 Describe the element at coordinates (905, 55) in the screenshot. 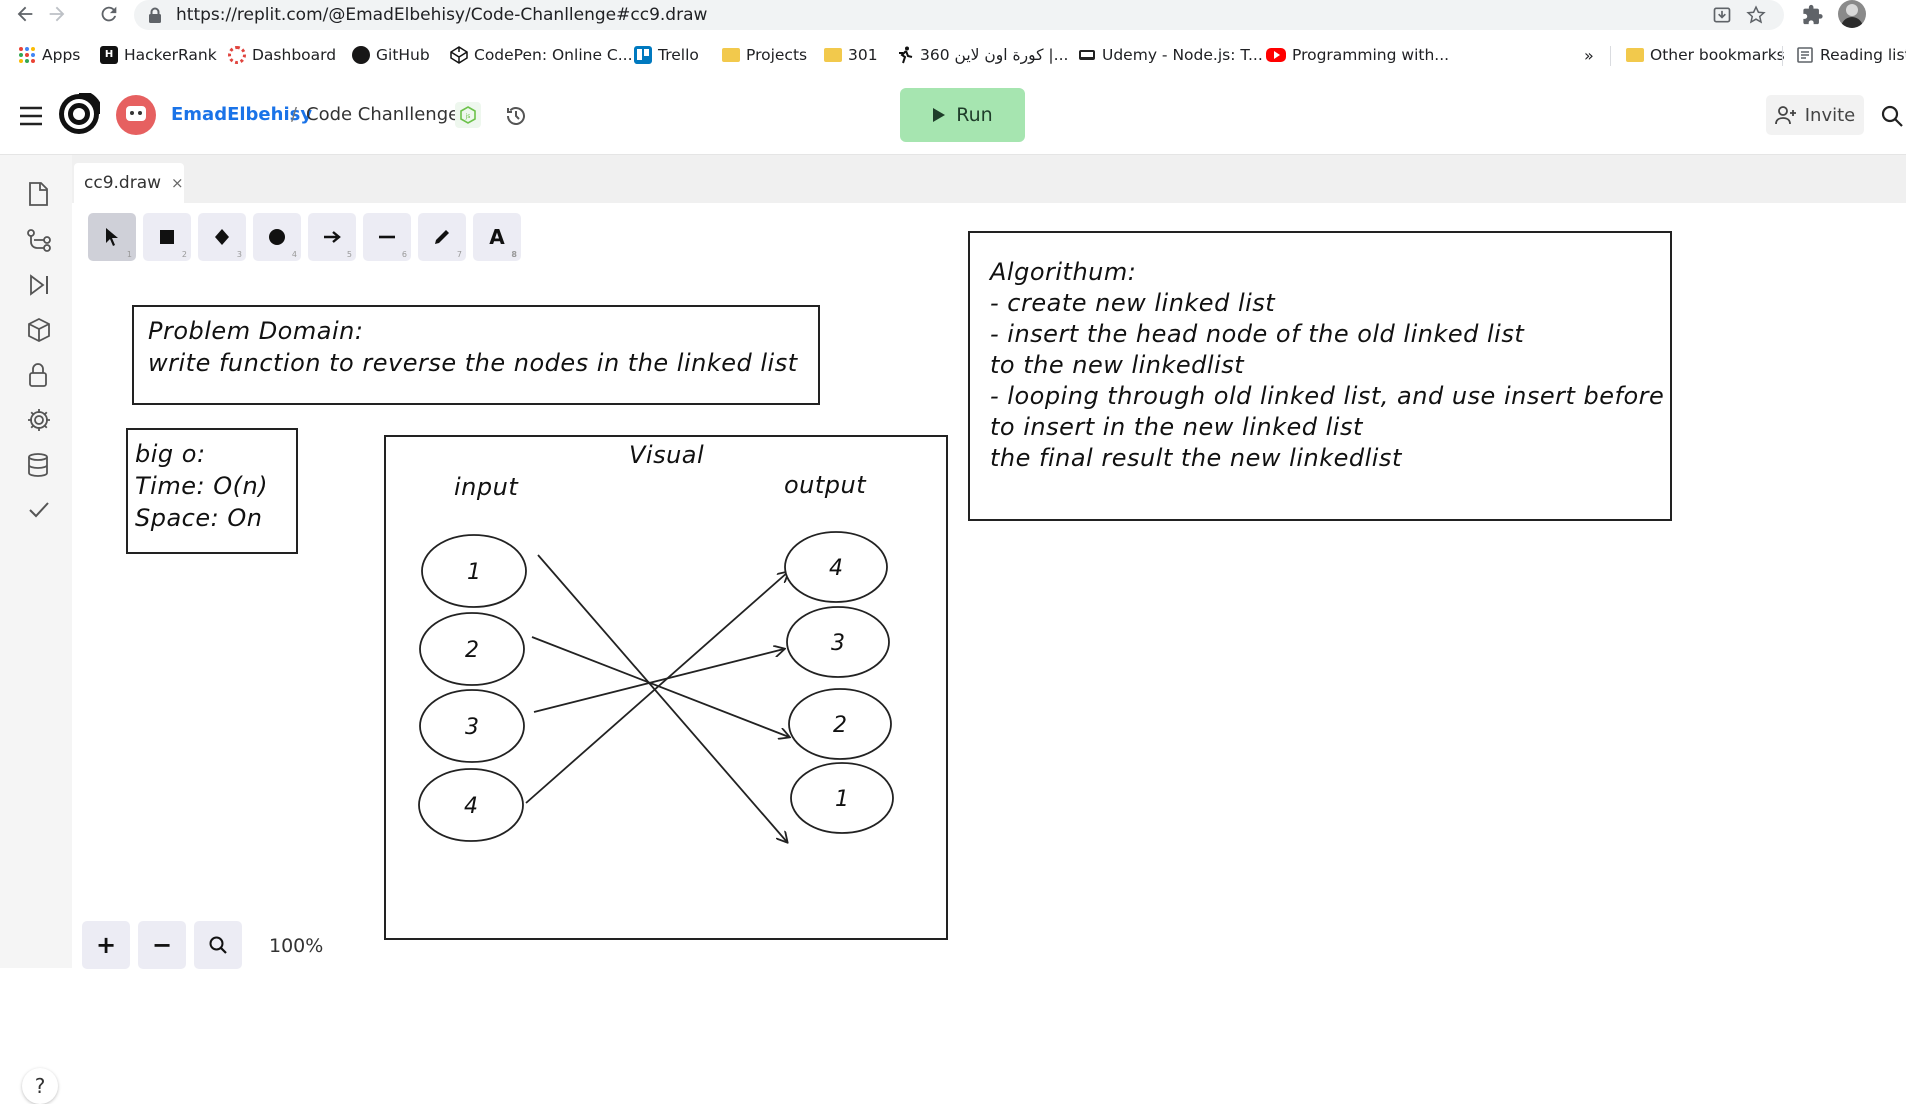

I see `runner-icon` at that location.